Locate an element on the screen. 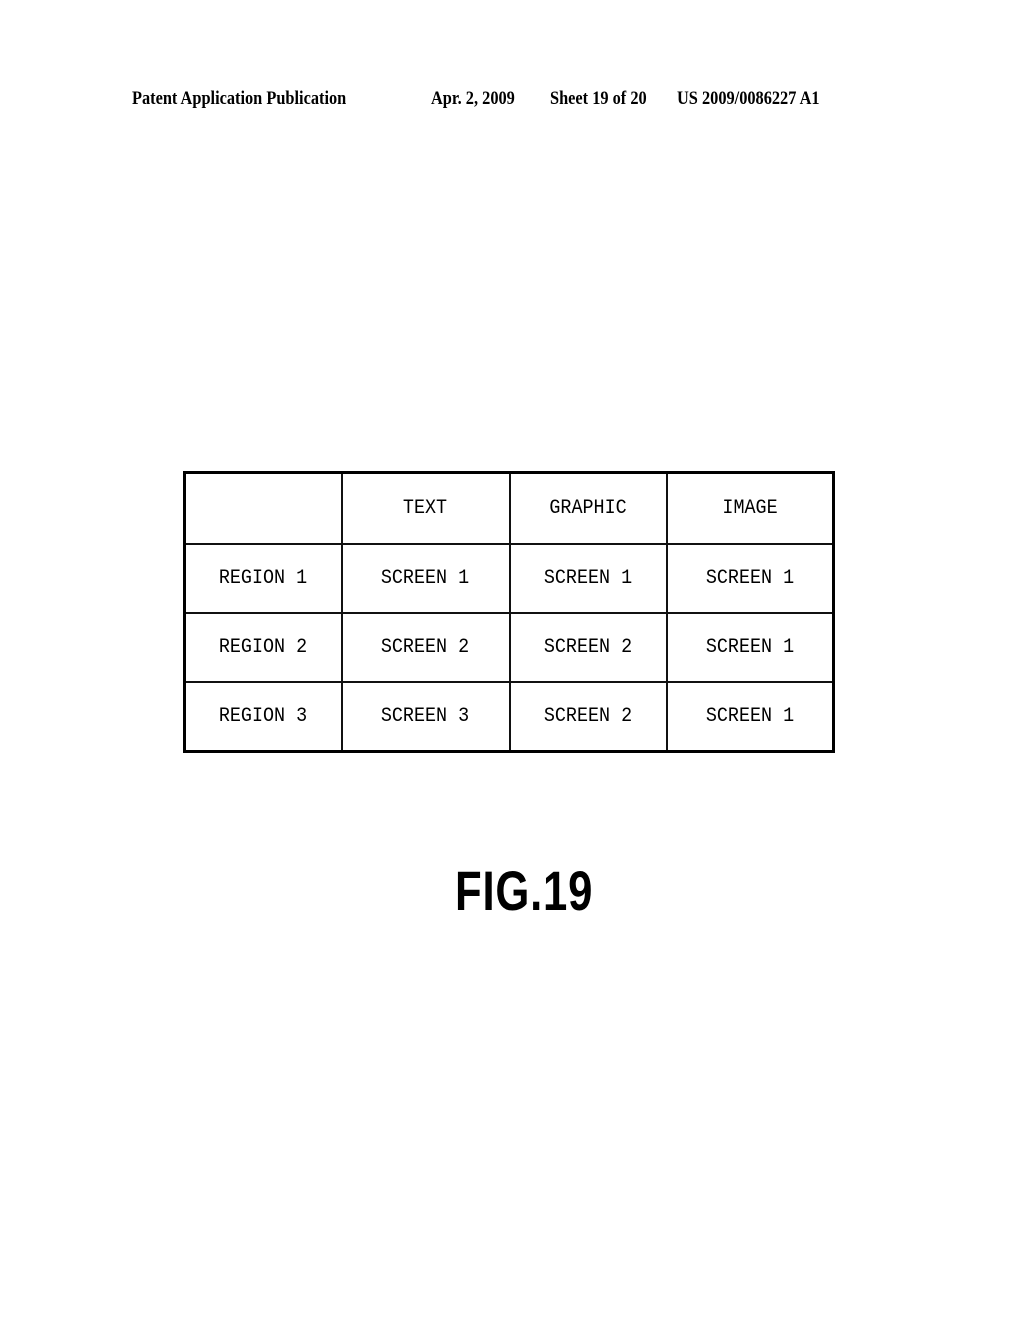 The image size is (1024, 1320). table-row: REGION 3 SCREEN 3 SCREEN 2 SCREEN 1 is located at coordinates (509, 717).